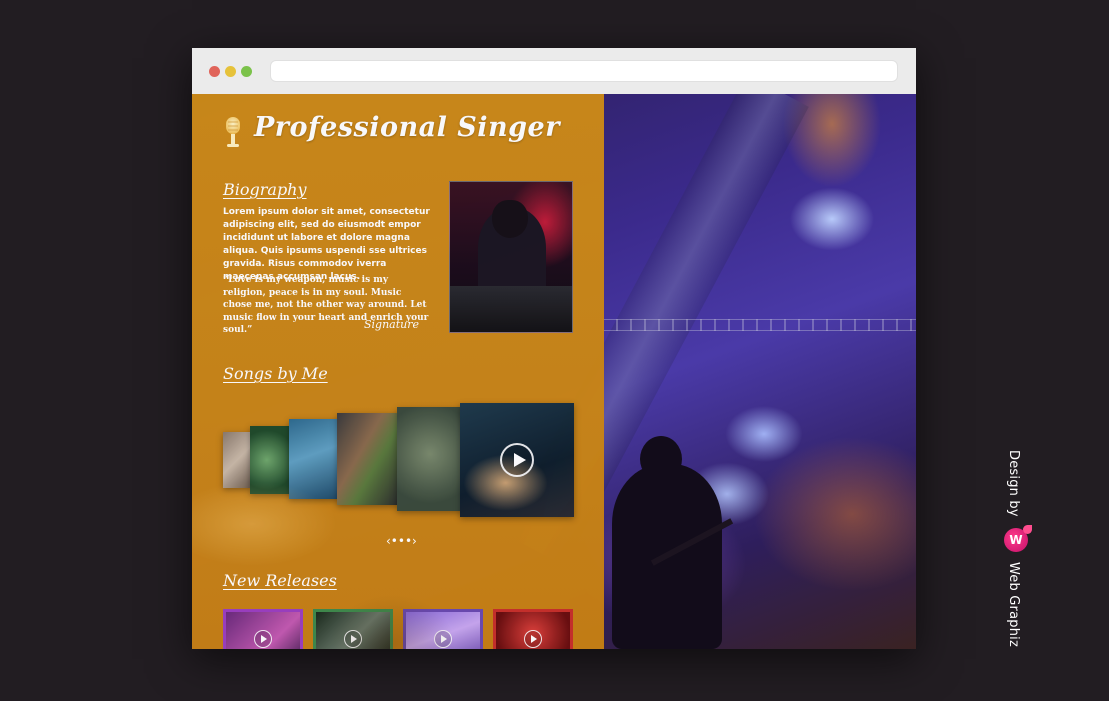 The image size is (1109, 701). What do you see at coordinates (401, 541) in the screenshot?
I see `carousel-arrows-icon: ‹•••›` at bounding box center [401, 541].